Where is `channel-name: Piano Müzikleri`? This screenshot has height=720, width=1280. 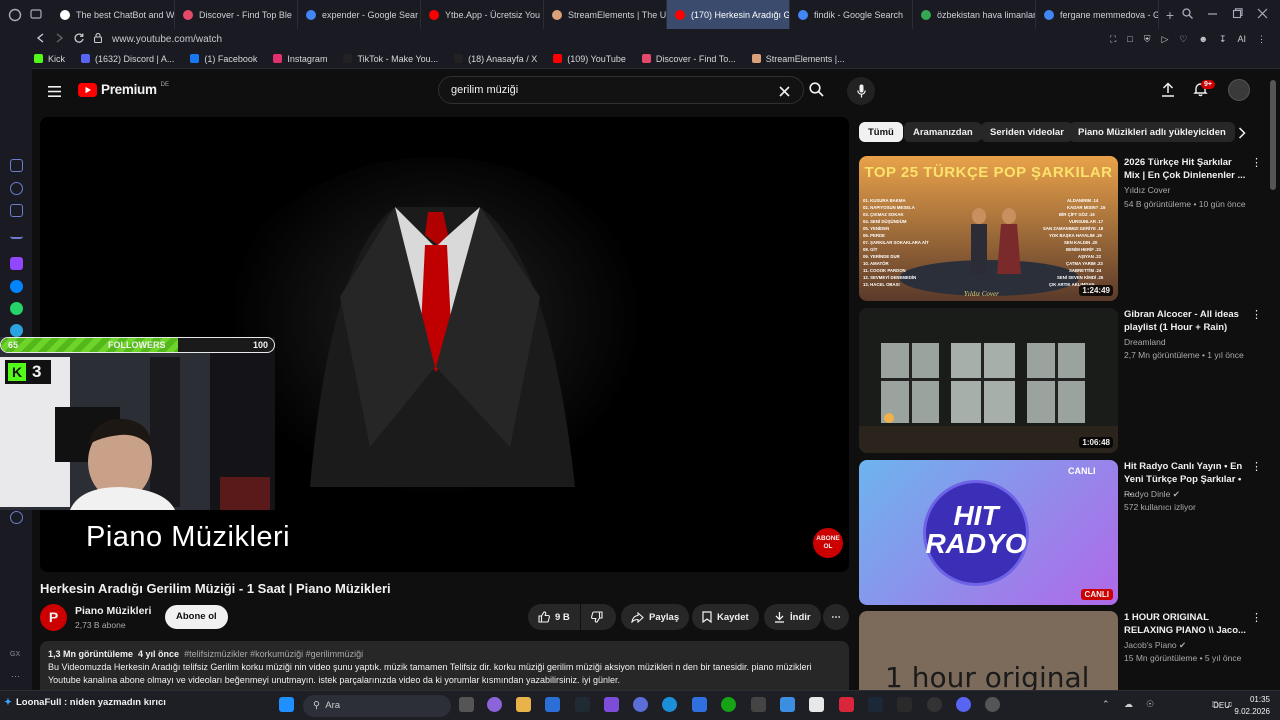 channel-name: Piano Müzikleri is located at coordinates (113, 611).